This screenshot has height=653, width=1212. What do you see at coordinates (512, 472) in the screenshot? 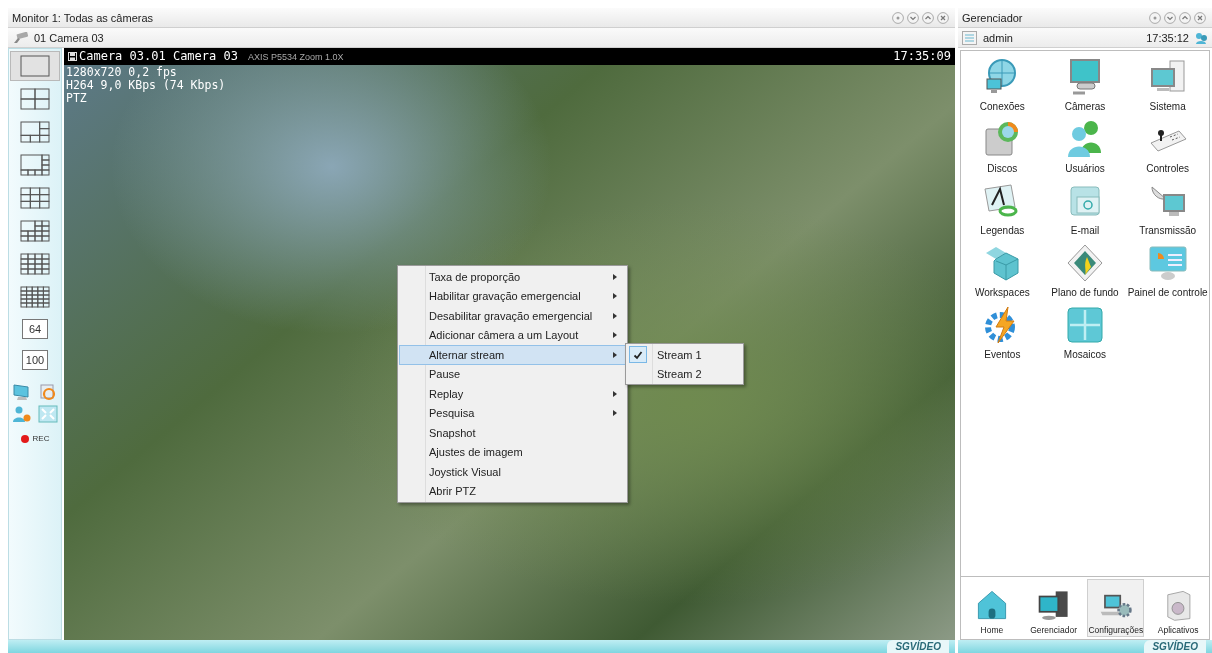
I see `menu-item: Joystick Visual` at bounding box center [512, 472].